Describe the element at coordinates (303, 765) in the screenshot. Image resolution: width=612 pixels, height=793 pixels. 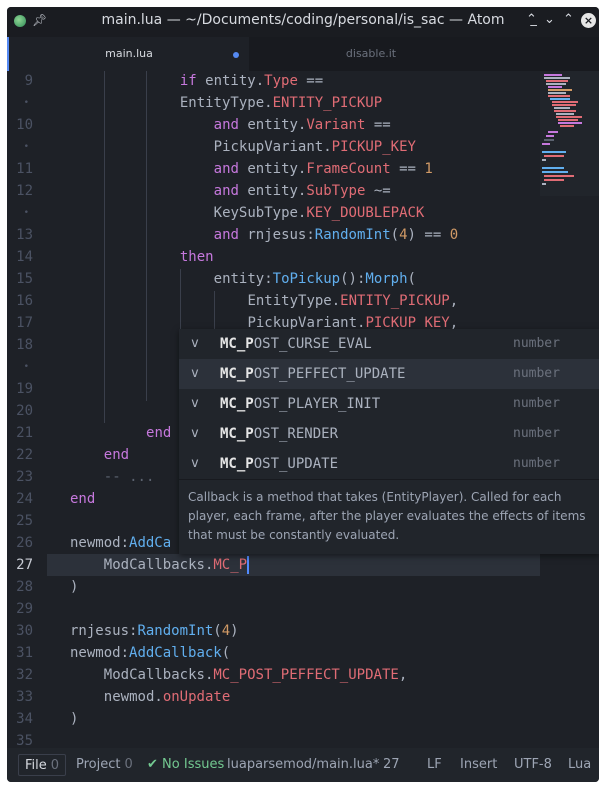
I see `file-path: luaparsemod/main.lua*` at that location.